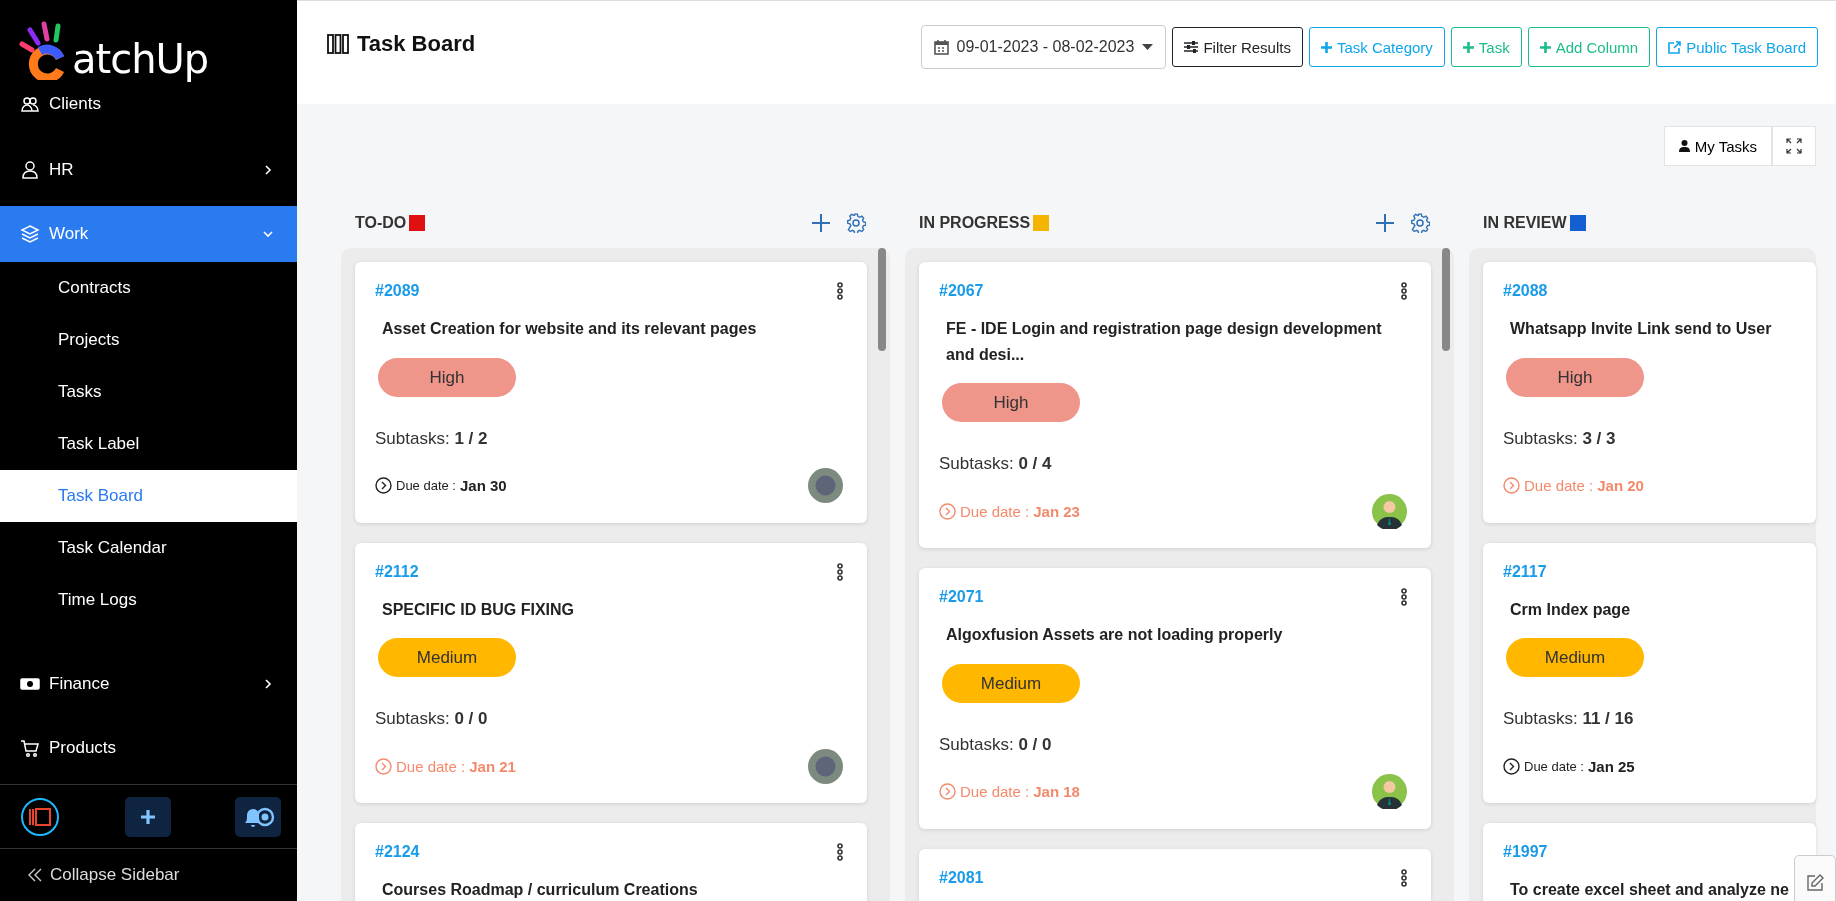 The height and width of the screenshot is (901, 1836). Describe the element at coordinates (30, 104) in the screenshot. I see `users-icon` at that location.